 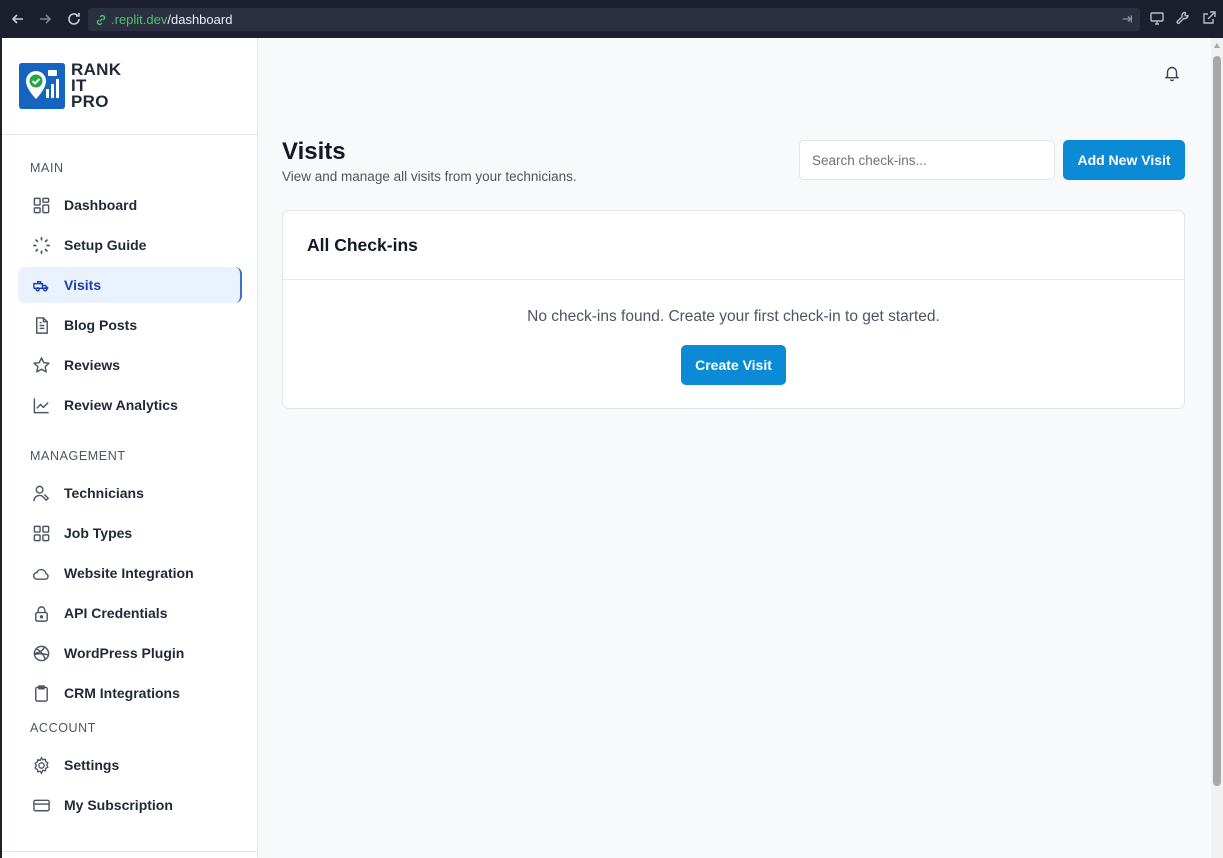 I want to click on arrow-left-icon, so click(x=17, y=19).